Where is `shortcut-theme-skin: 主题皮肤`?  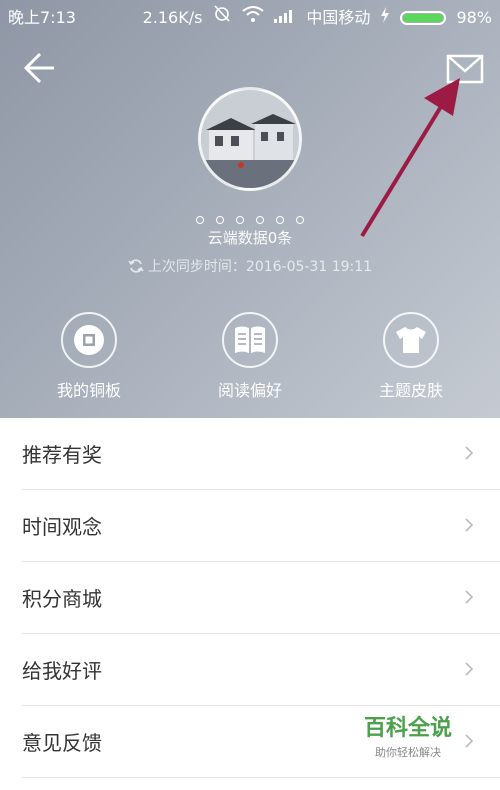
shortcut-theme-skin: 主题皮肤 is located at coordinates (411, 356).